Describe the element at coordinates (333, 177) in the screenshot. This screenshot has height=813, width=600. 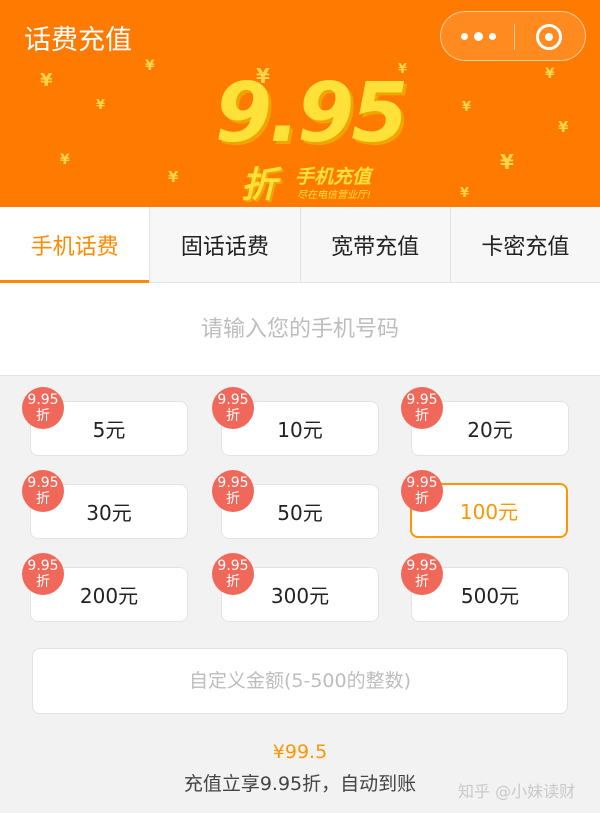
I see `promo-title: 手机充值` at that location.